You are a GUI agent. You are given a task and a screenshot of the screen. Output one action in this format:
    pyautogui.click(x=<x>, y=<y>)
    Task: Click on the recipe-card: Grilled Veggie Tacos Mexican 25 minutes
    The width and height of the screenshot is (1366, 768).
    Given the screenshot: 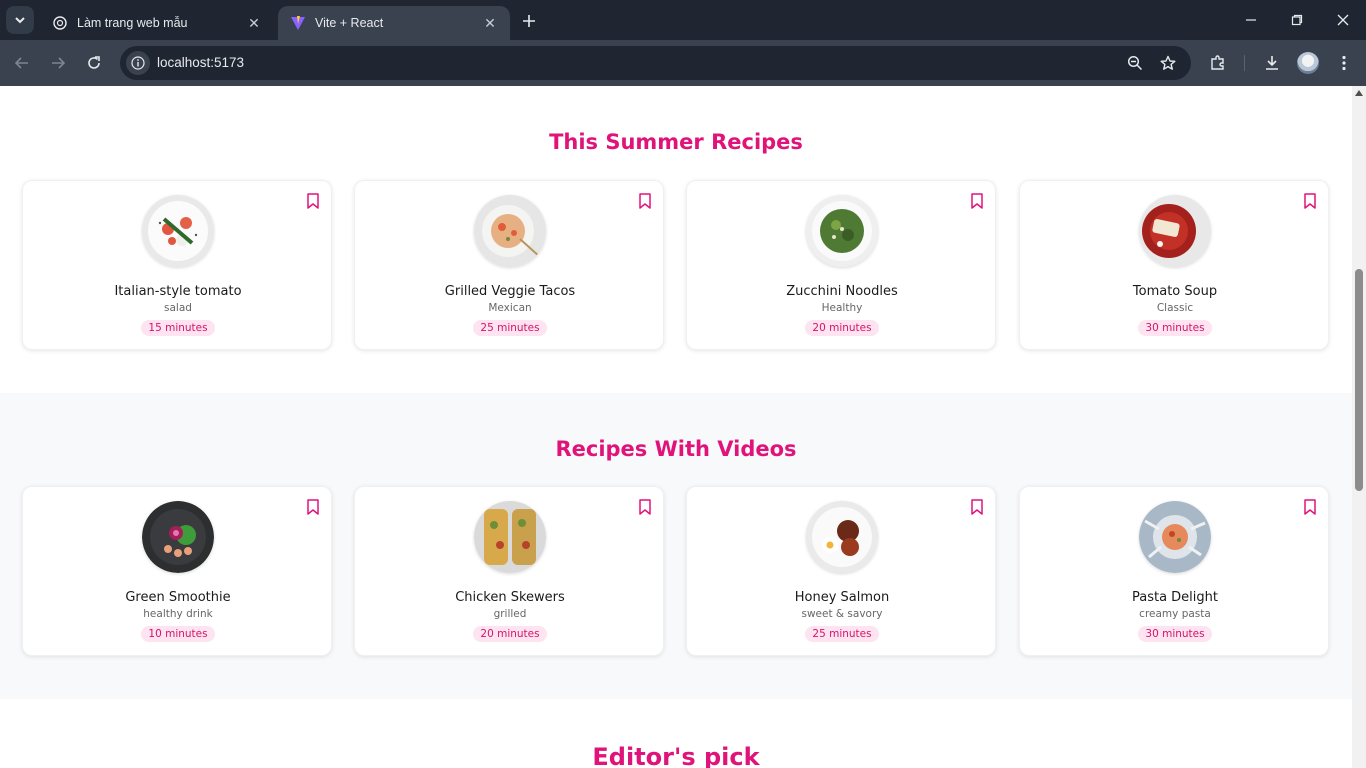 What is the action you would take?
    pyautogui.click(x=509, y=265)
    